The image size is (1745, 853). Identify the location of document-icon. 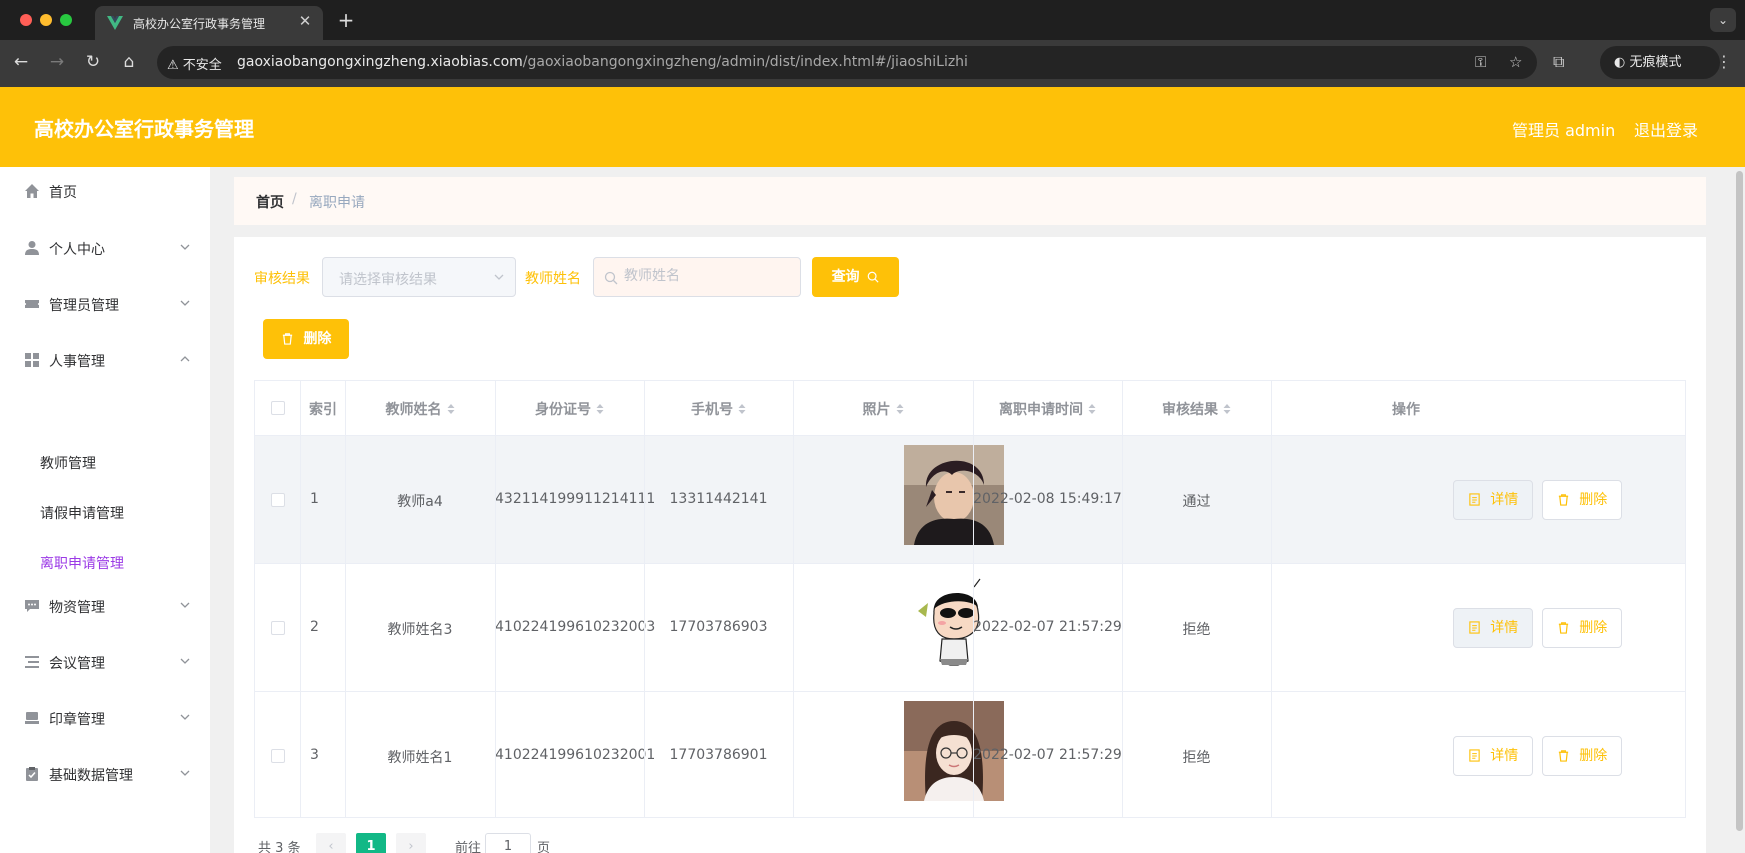
(1474, 627).